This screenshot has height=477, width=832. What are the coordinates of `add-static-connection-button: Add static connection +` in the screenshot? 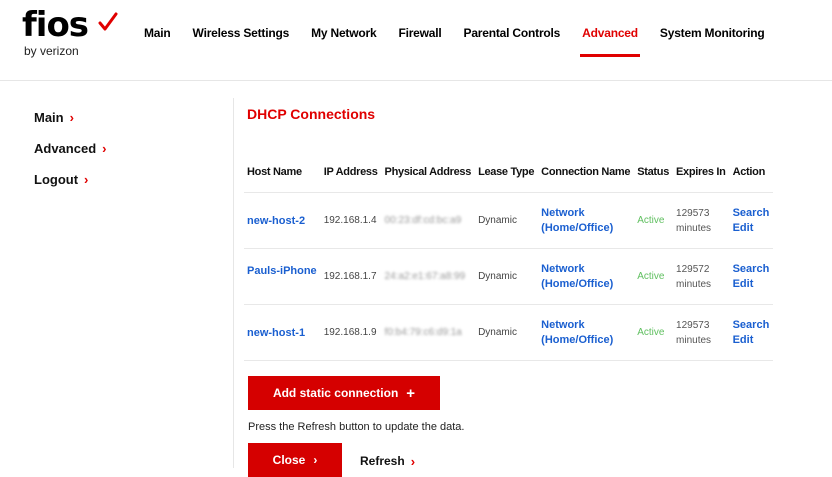 It's located at (344, 393).